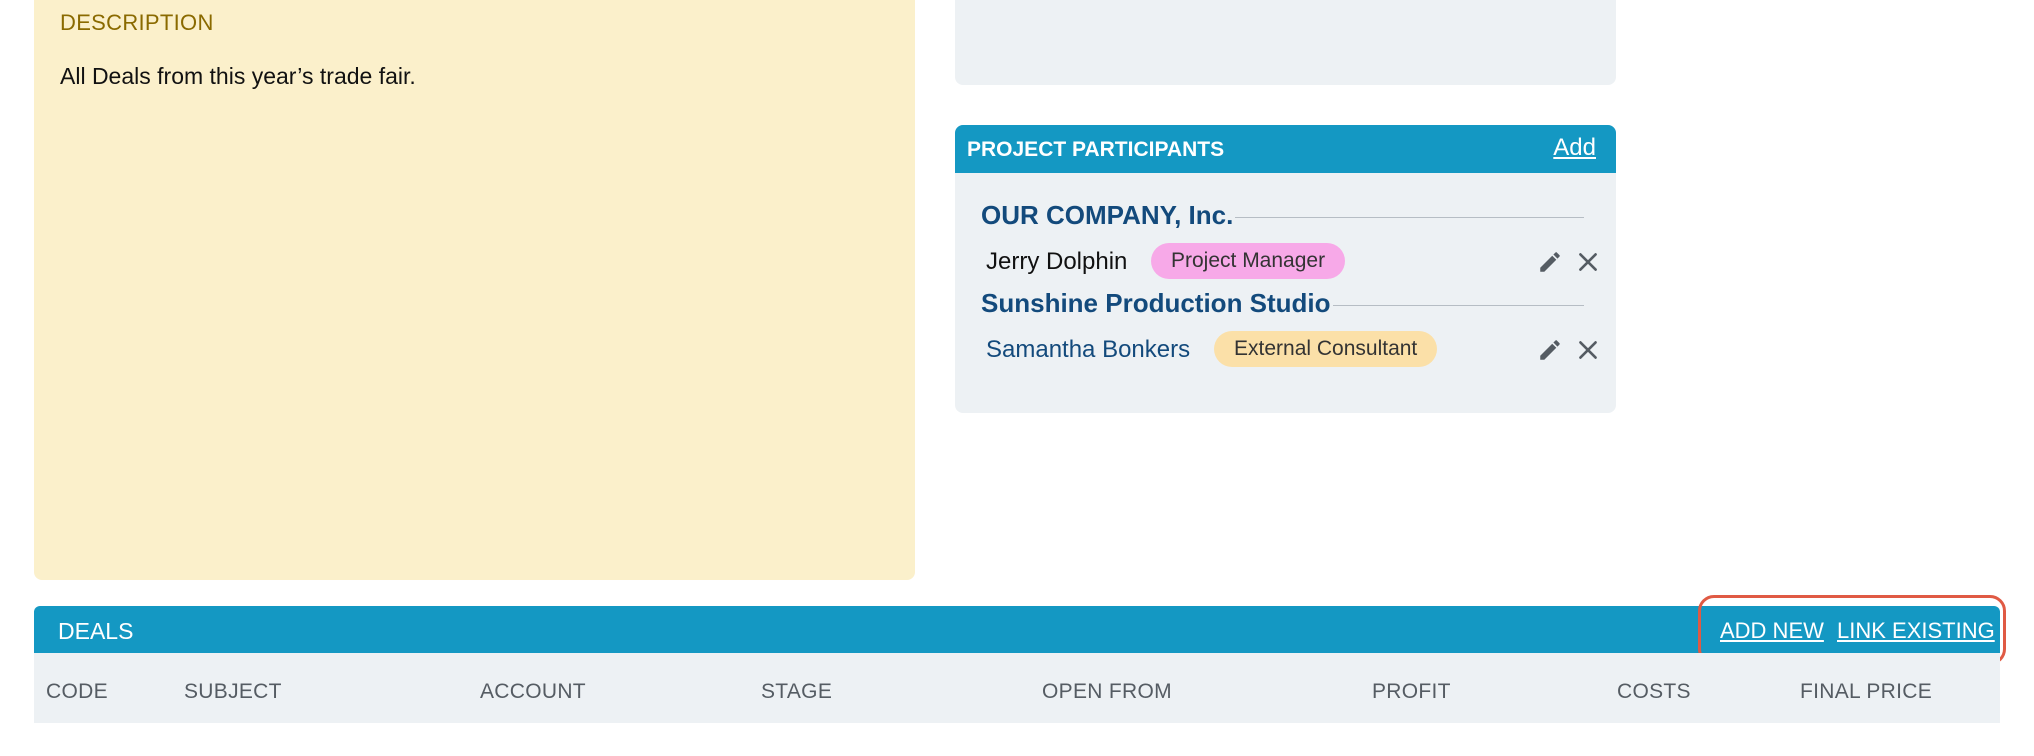 Image resolution: width=2034 pixels, height=756 pixels. I want to click on column-header-account: ACCOUNT, so click(533, 692).